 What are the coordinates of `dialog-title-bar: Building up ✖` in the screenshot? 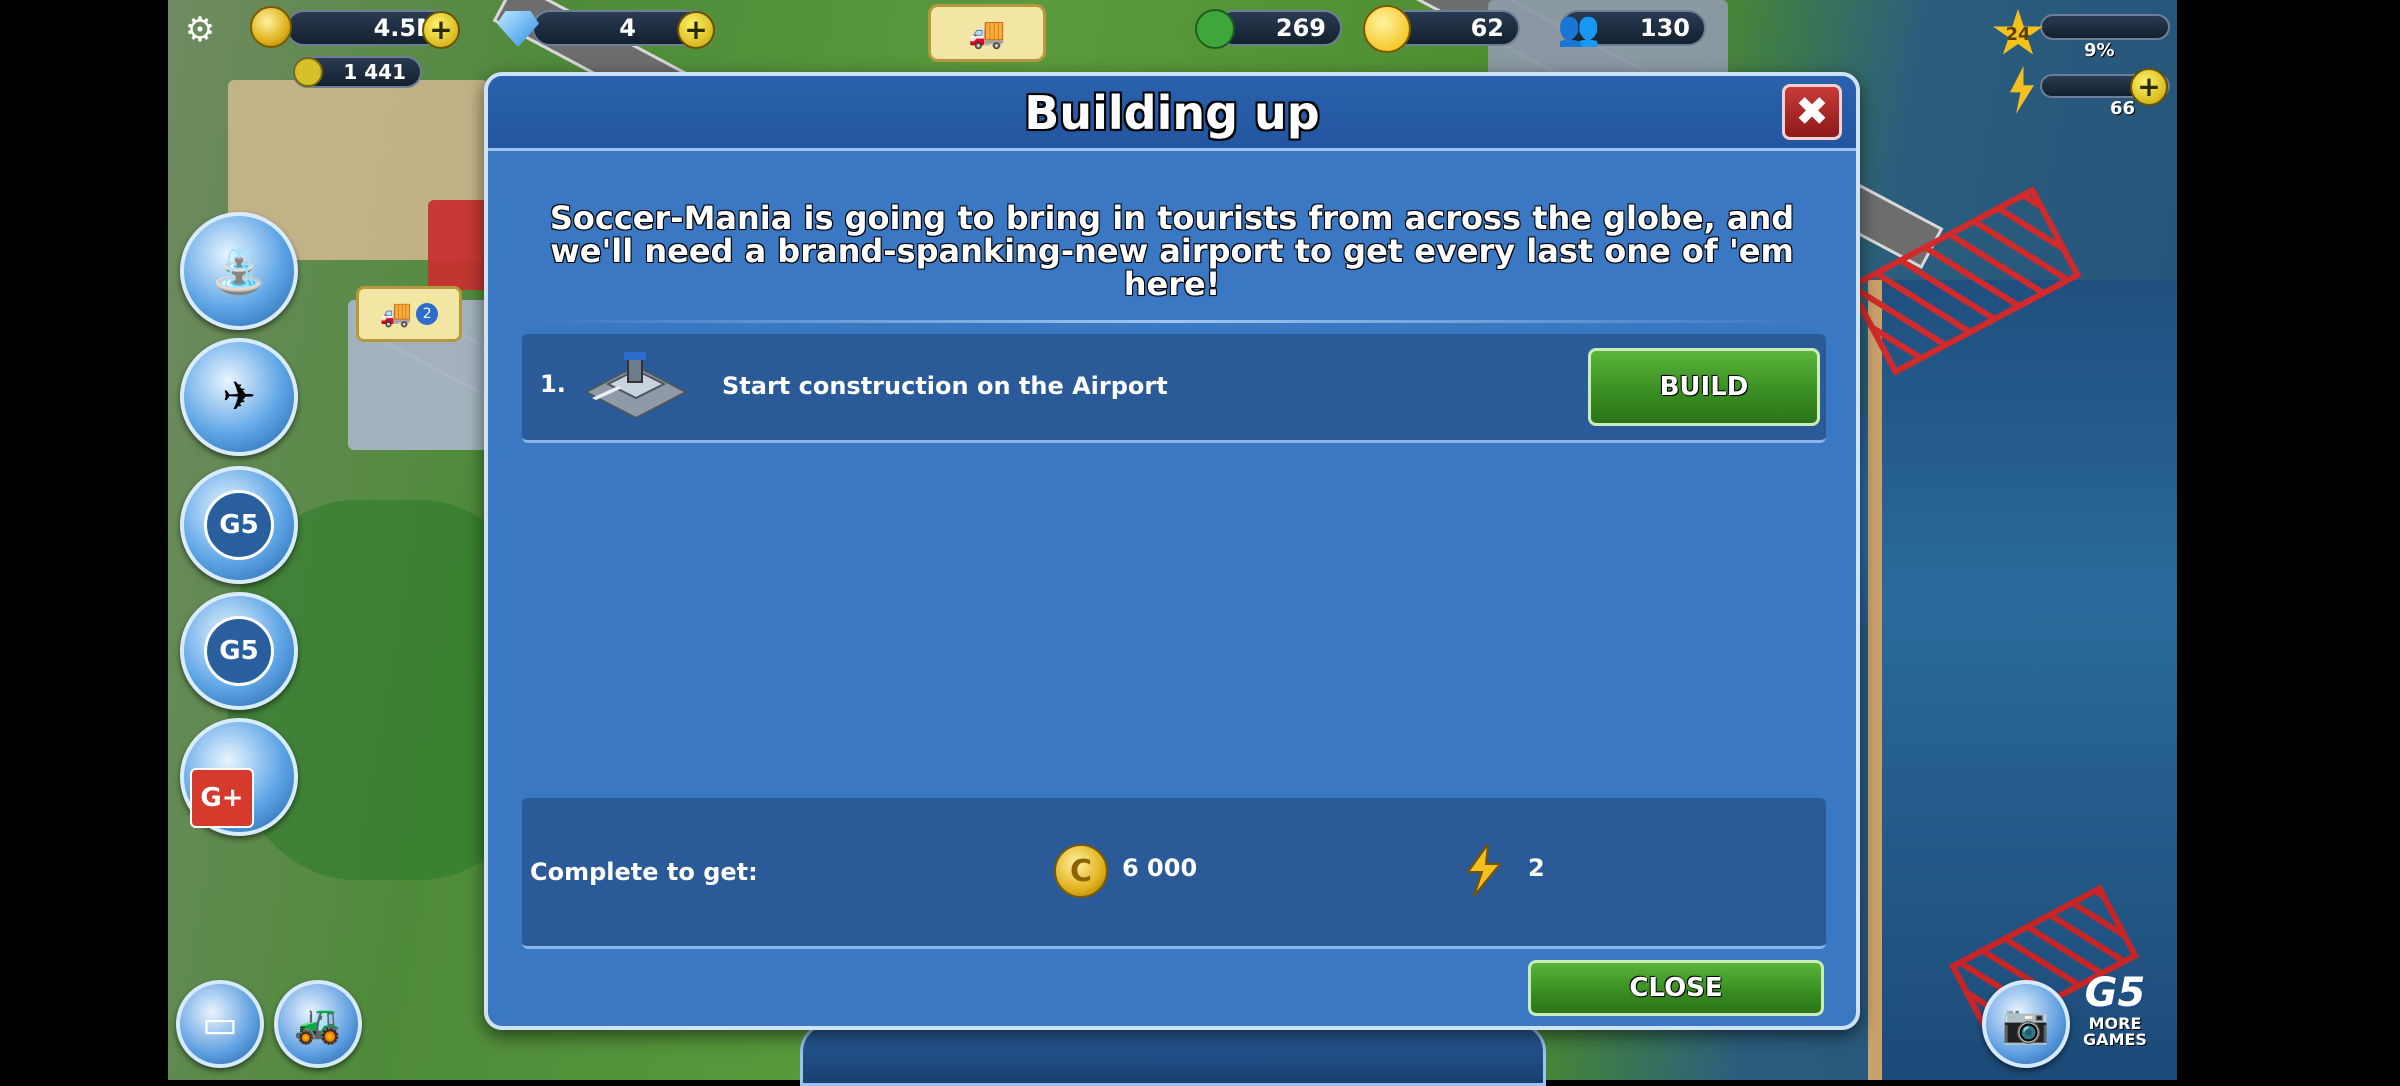 It's located at (1172, 113).